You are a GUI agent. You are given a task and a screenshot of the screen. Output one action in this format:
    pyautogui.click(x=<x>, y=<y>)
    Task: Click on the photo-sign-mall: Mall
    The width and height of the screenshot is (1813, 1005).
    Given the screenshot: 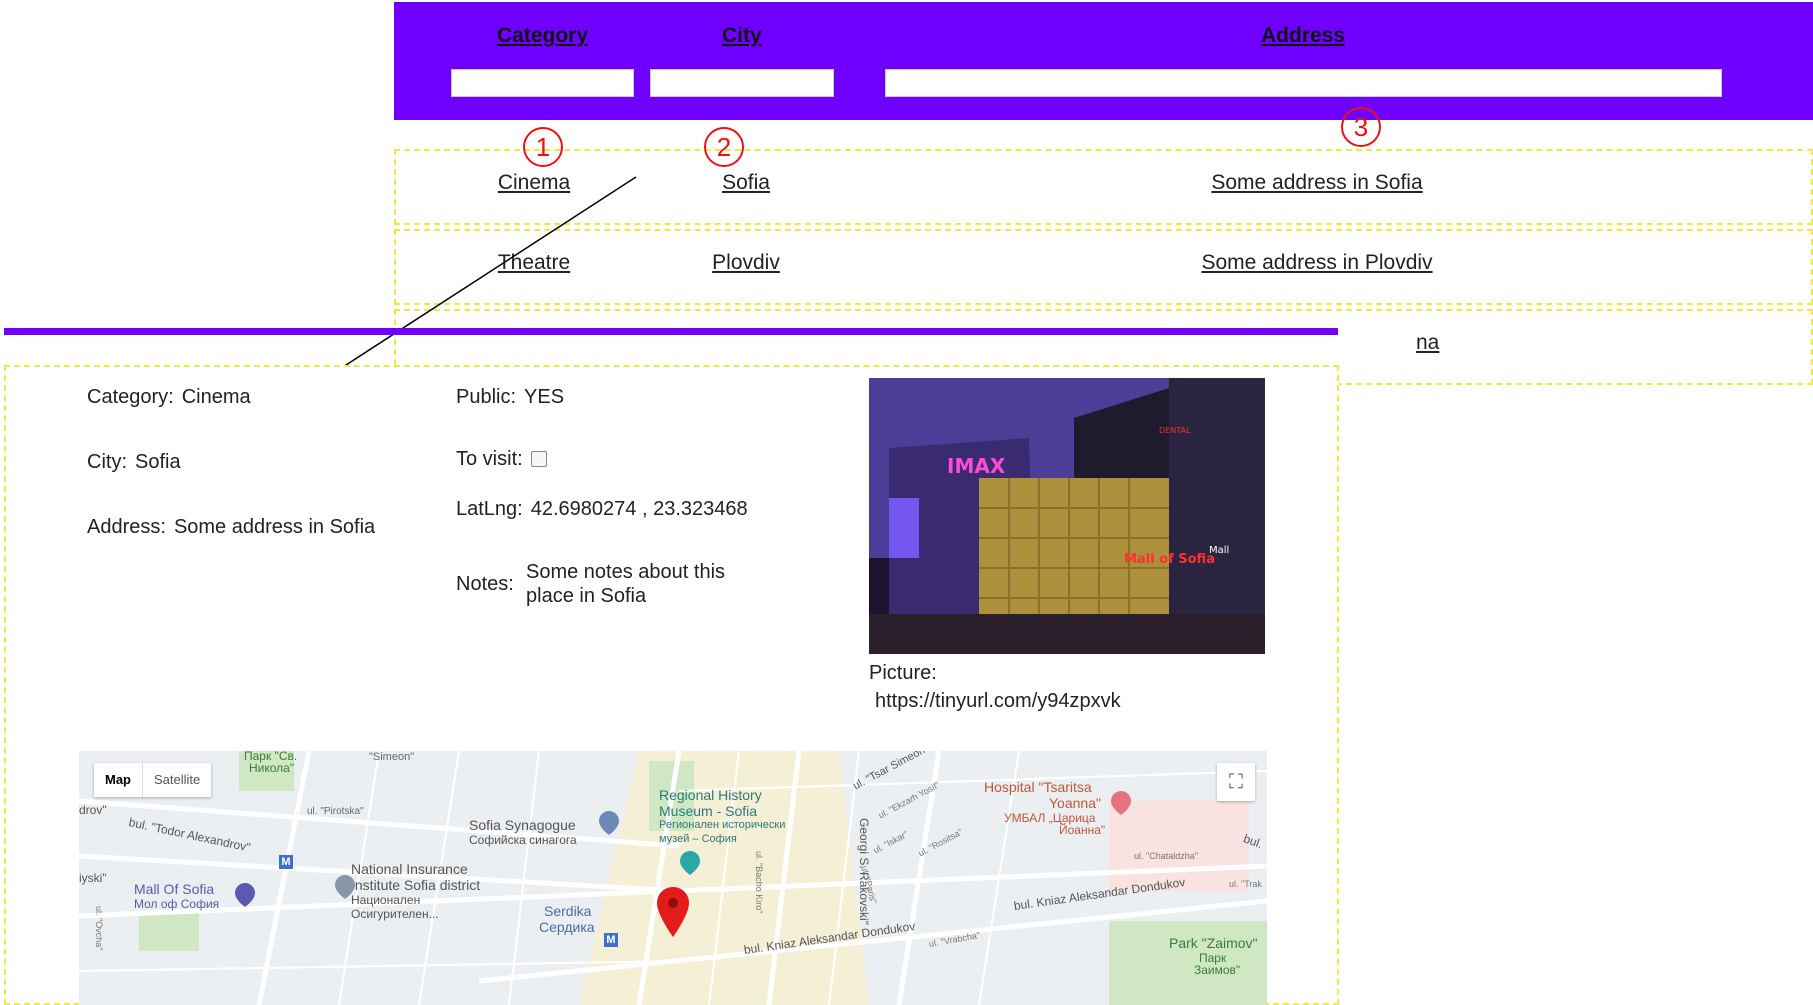 What is the action you would take?
    pyautogui.click(x=1219, y=550)
    